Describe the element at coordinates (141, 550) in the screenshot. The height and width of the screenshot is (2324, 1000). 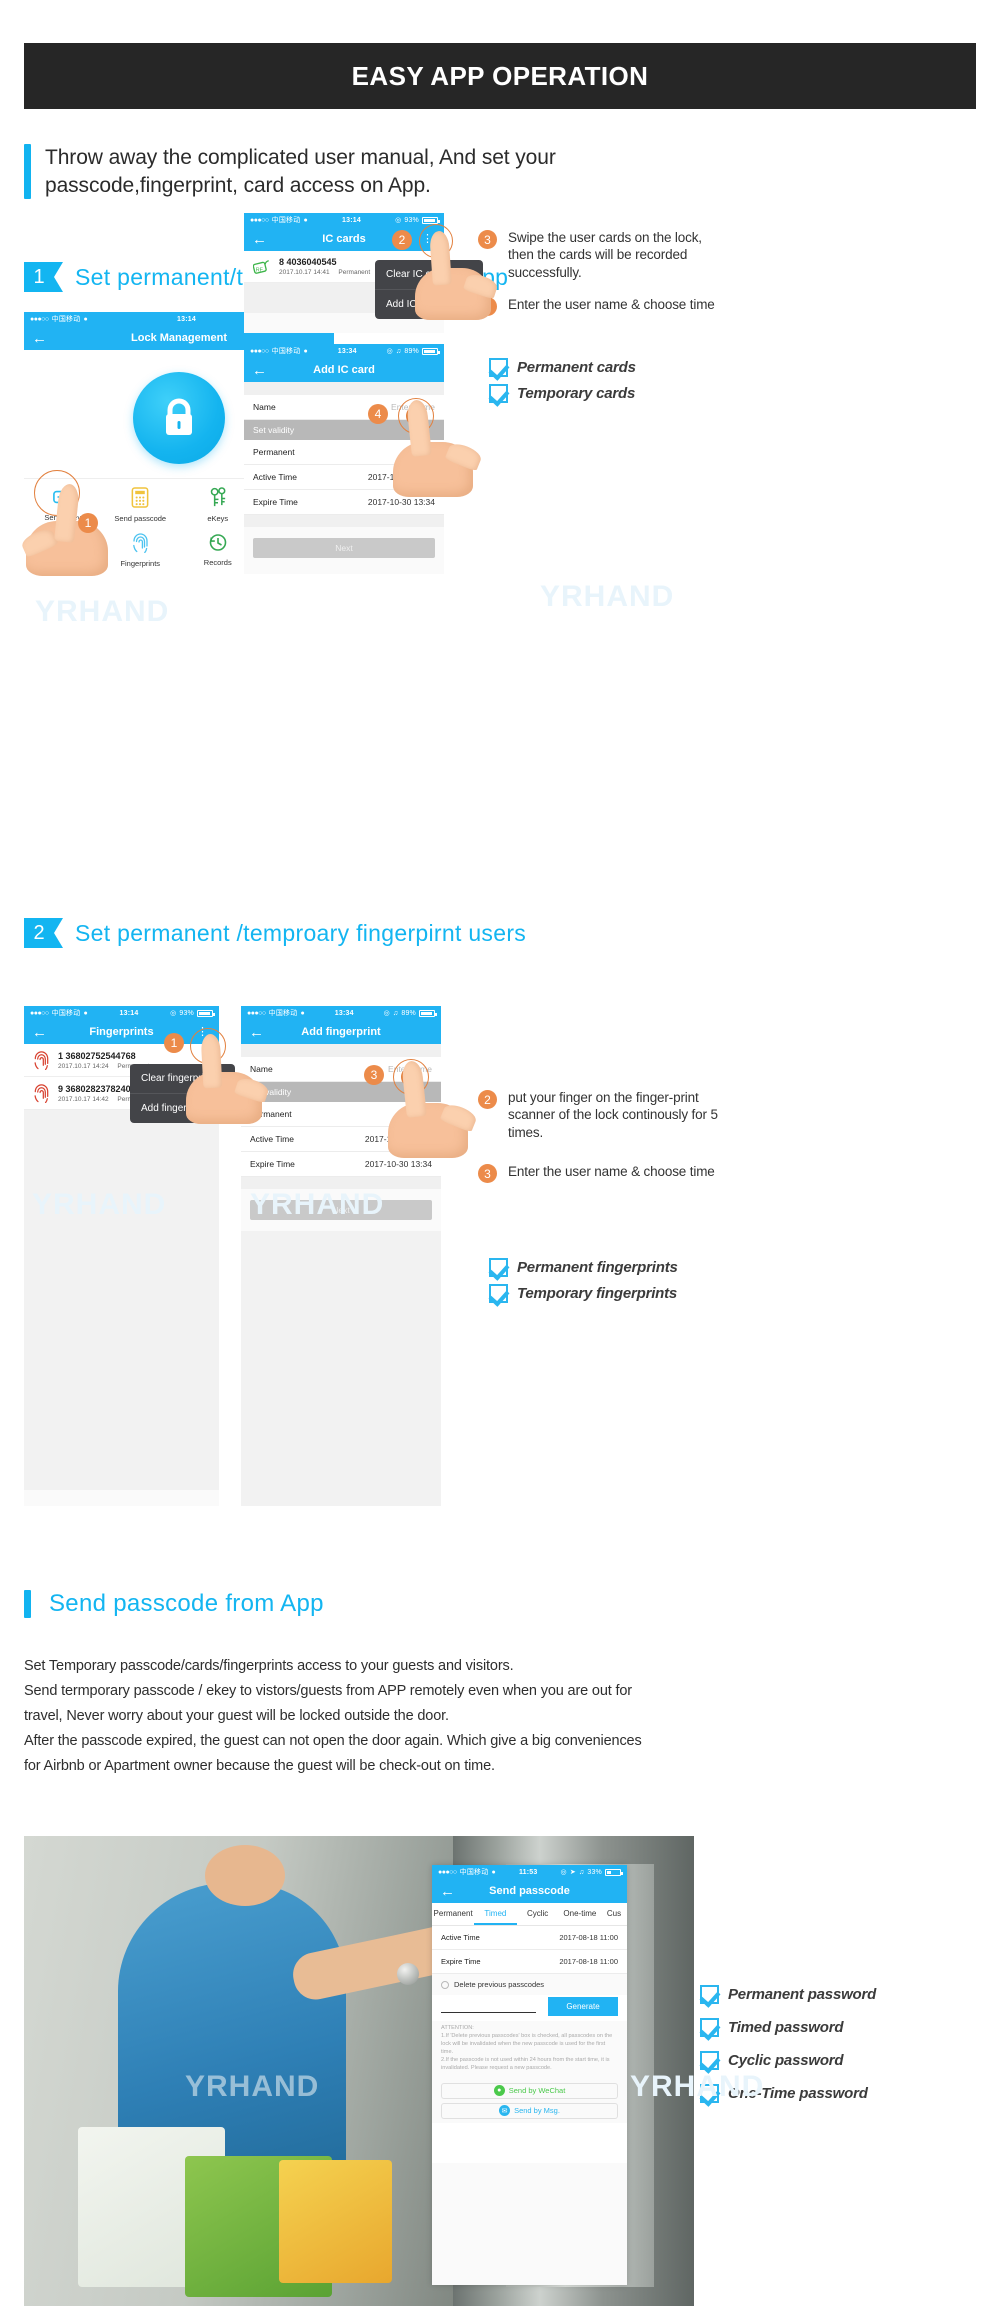
I see `grid-item-fingerprints: Fingerprints` at that location.